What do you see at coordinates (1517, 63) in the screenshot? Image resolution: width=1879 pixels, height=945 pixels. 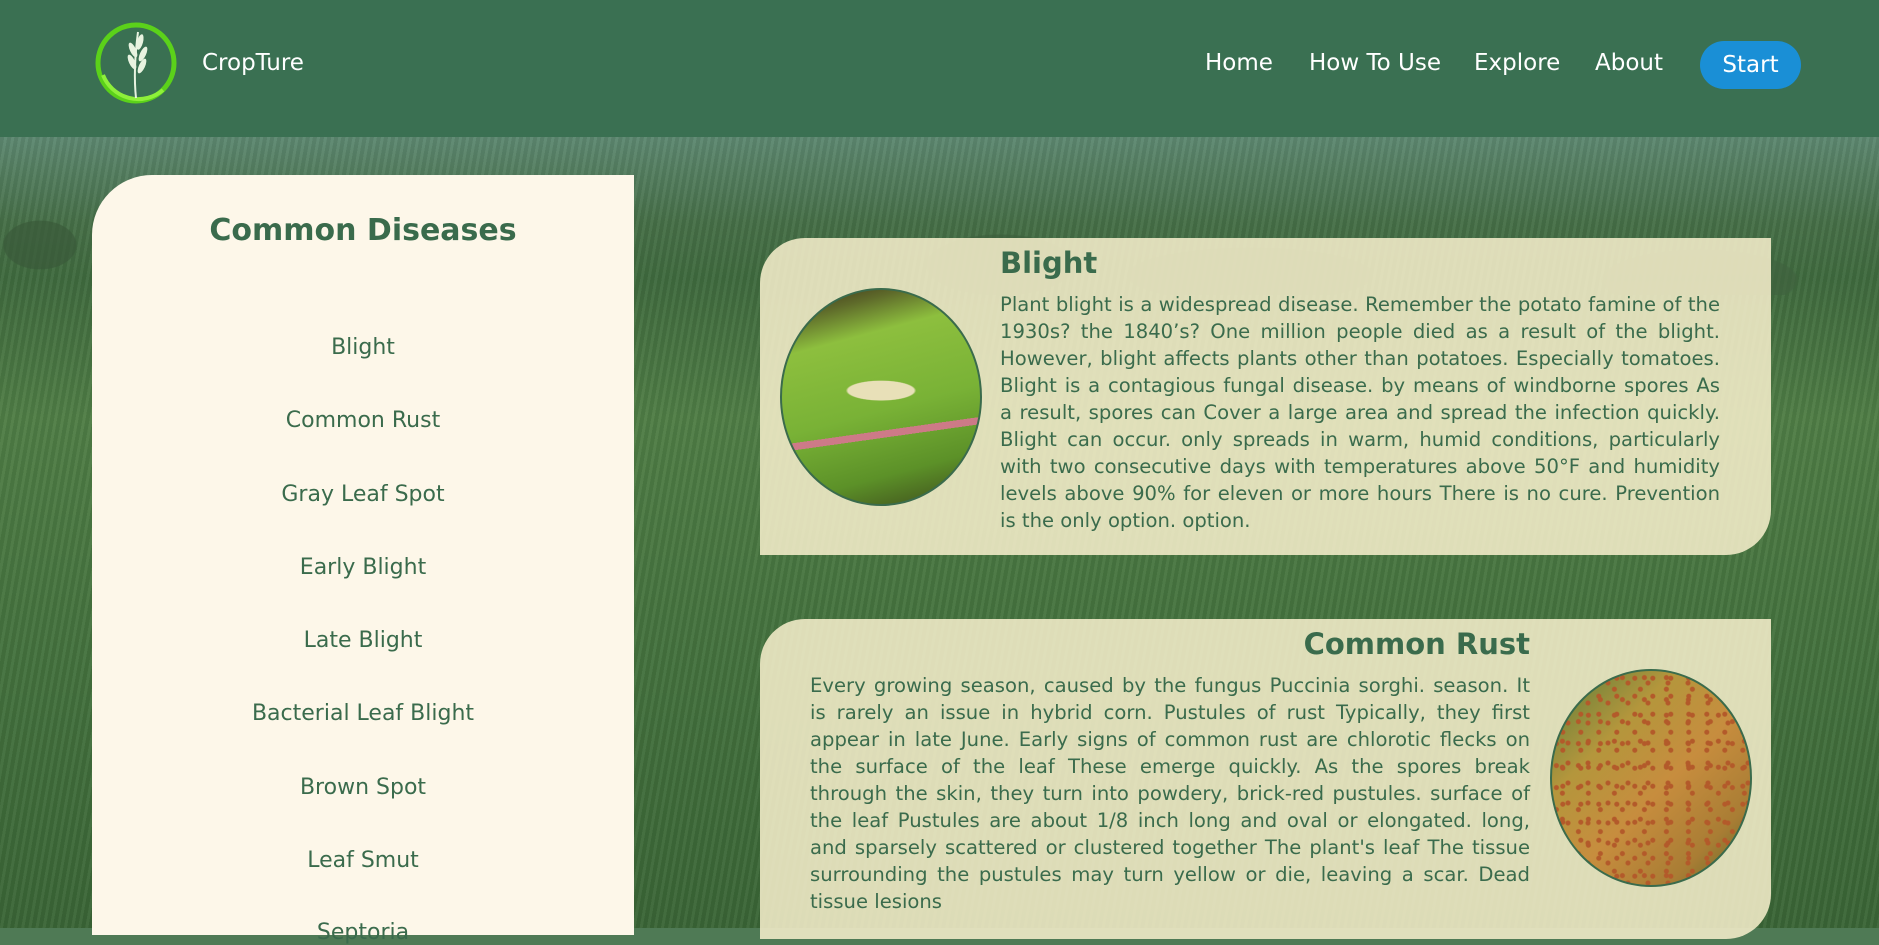 I see `nav-explore: Explore` at bounding box center [1517, 63].